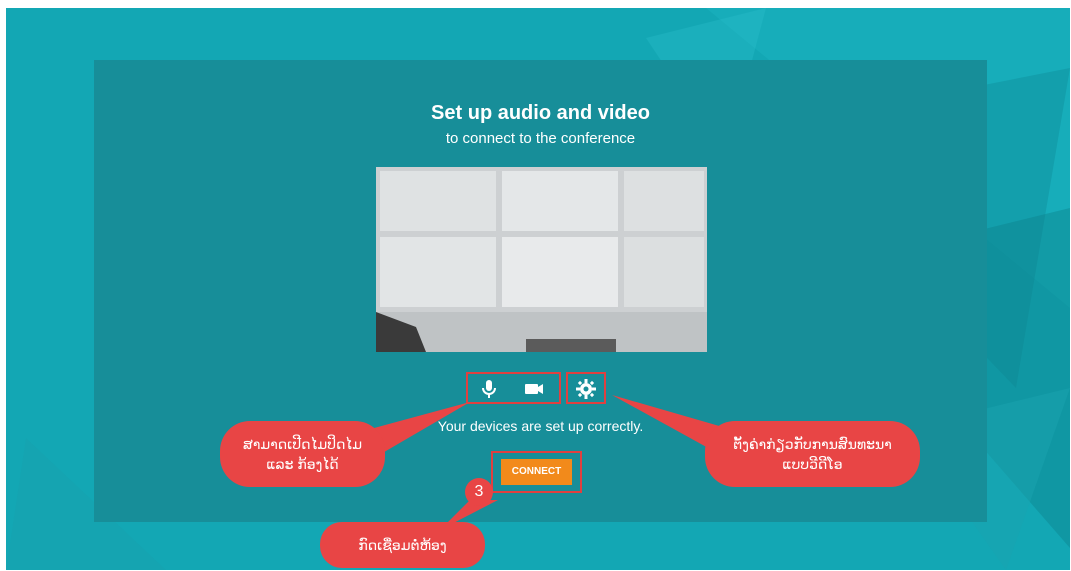  I want to click on settings-callout: ຕັ້ງຄ່າກ່ຽວກັບການສົນທະນາ ແບບວີດີໂອ, so click(812, 454).